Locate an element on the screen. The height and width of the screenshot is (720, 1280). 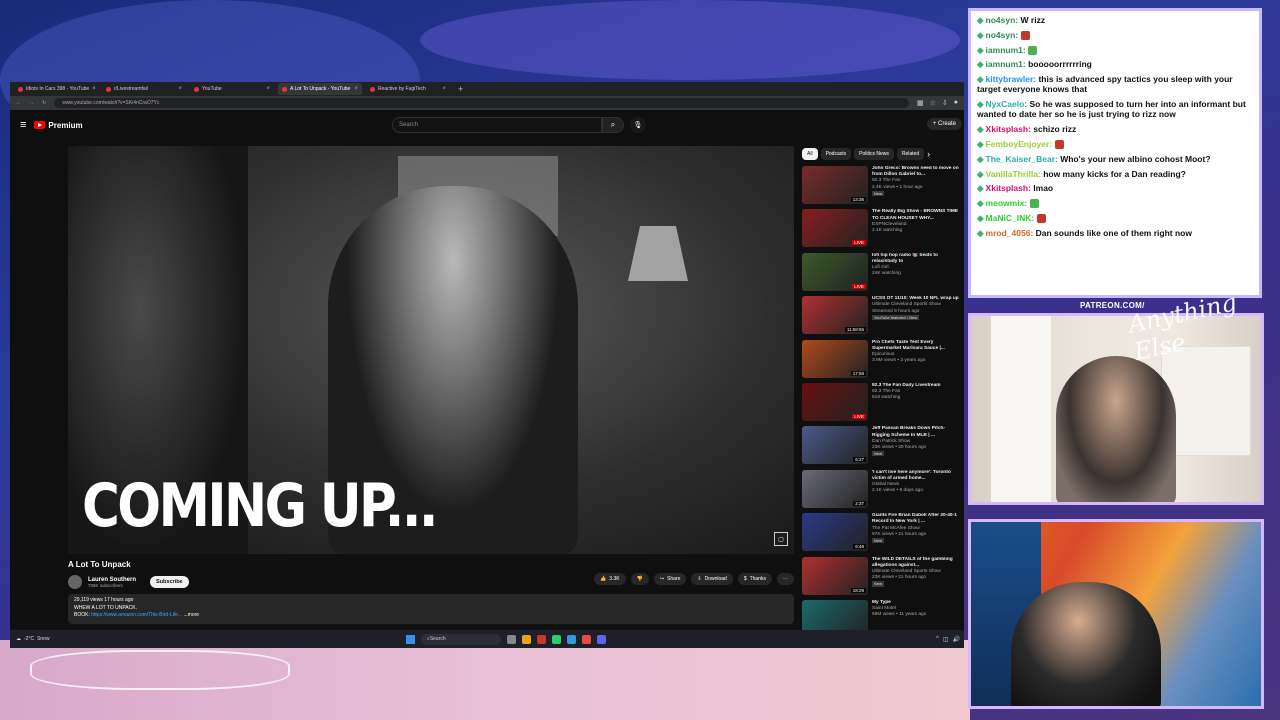
video-thumbnail: 17:58 is located at coordinates (835, 358).